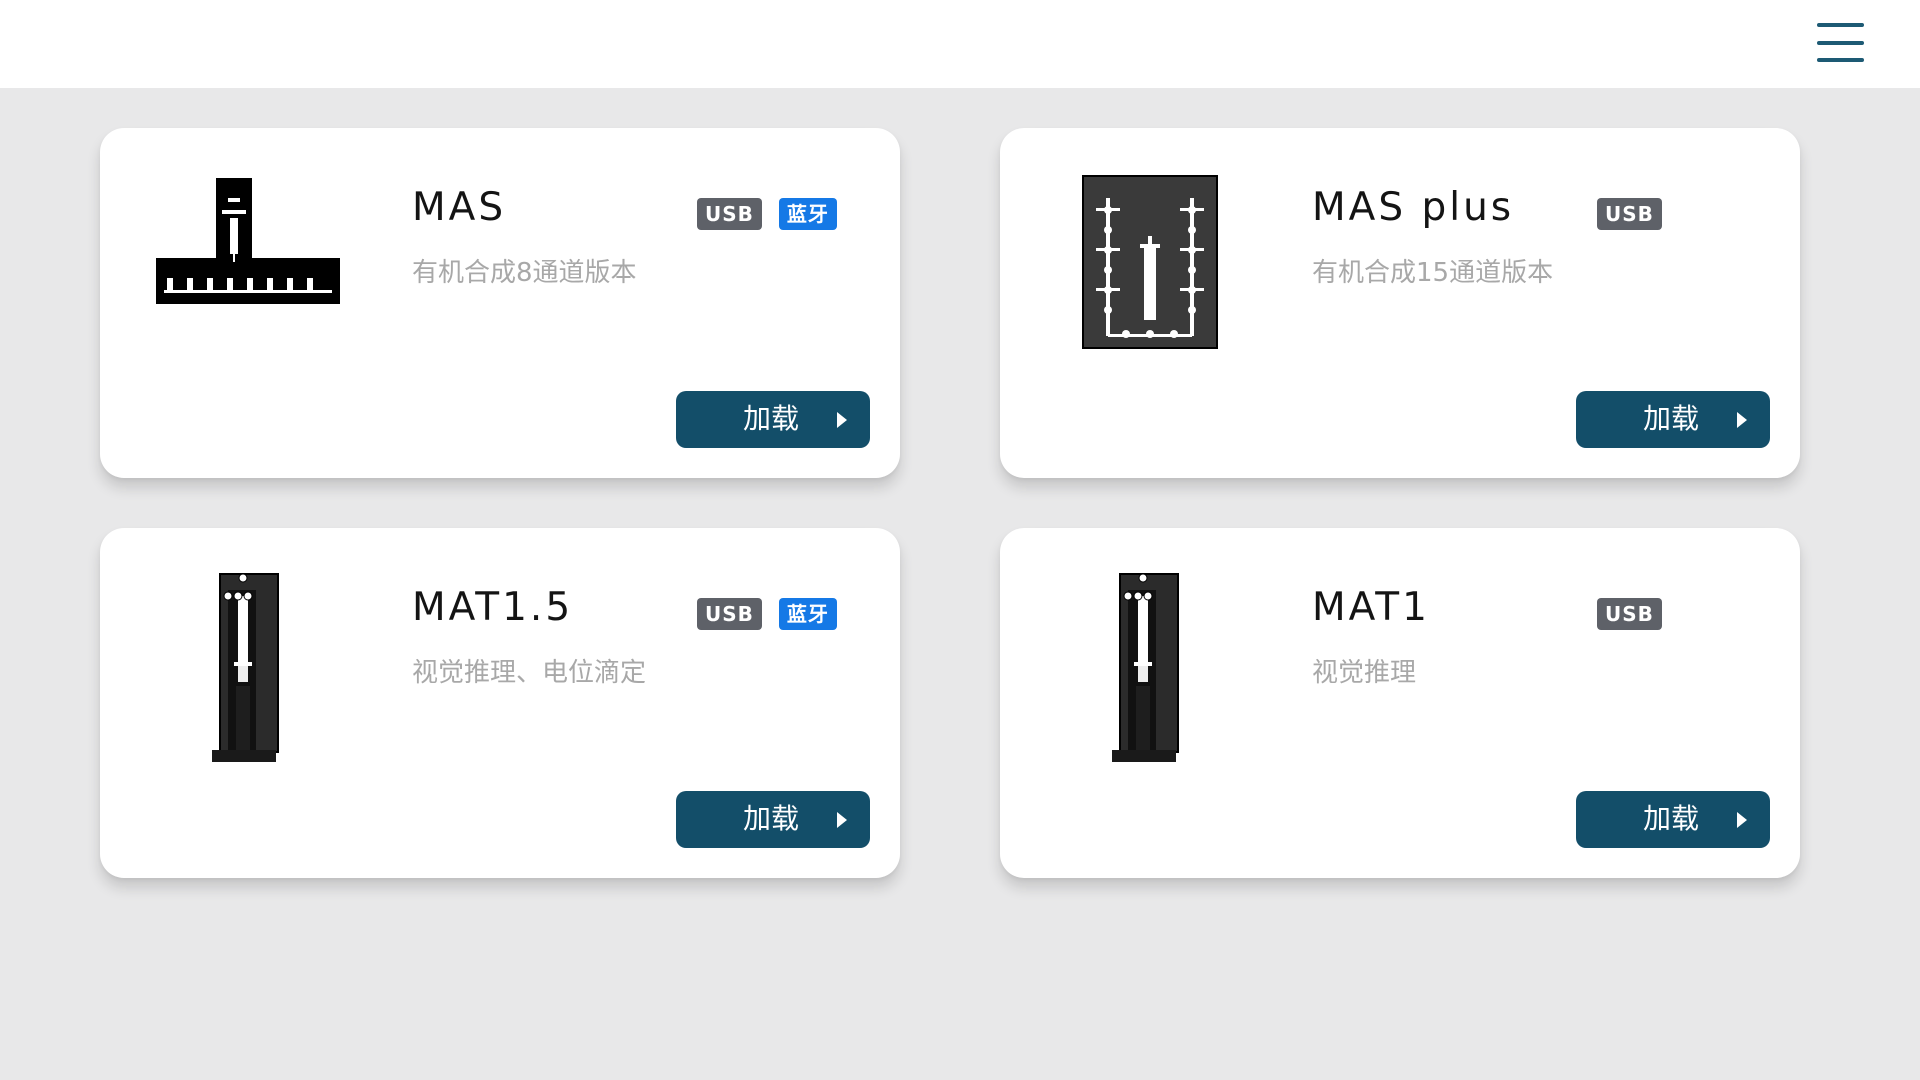  What do you see at coordinates (245, 668) in the screenshot?
I see `mat15-device-icon` at bounding box center [245, 668].